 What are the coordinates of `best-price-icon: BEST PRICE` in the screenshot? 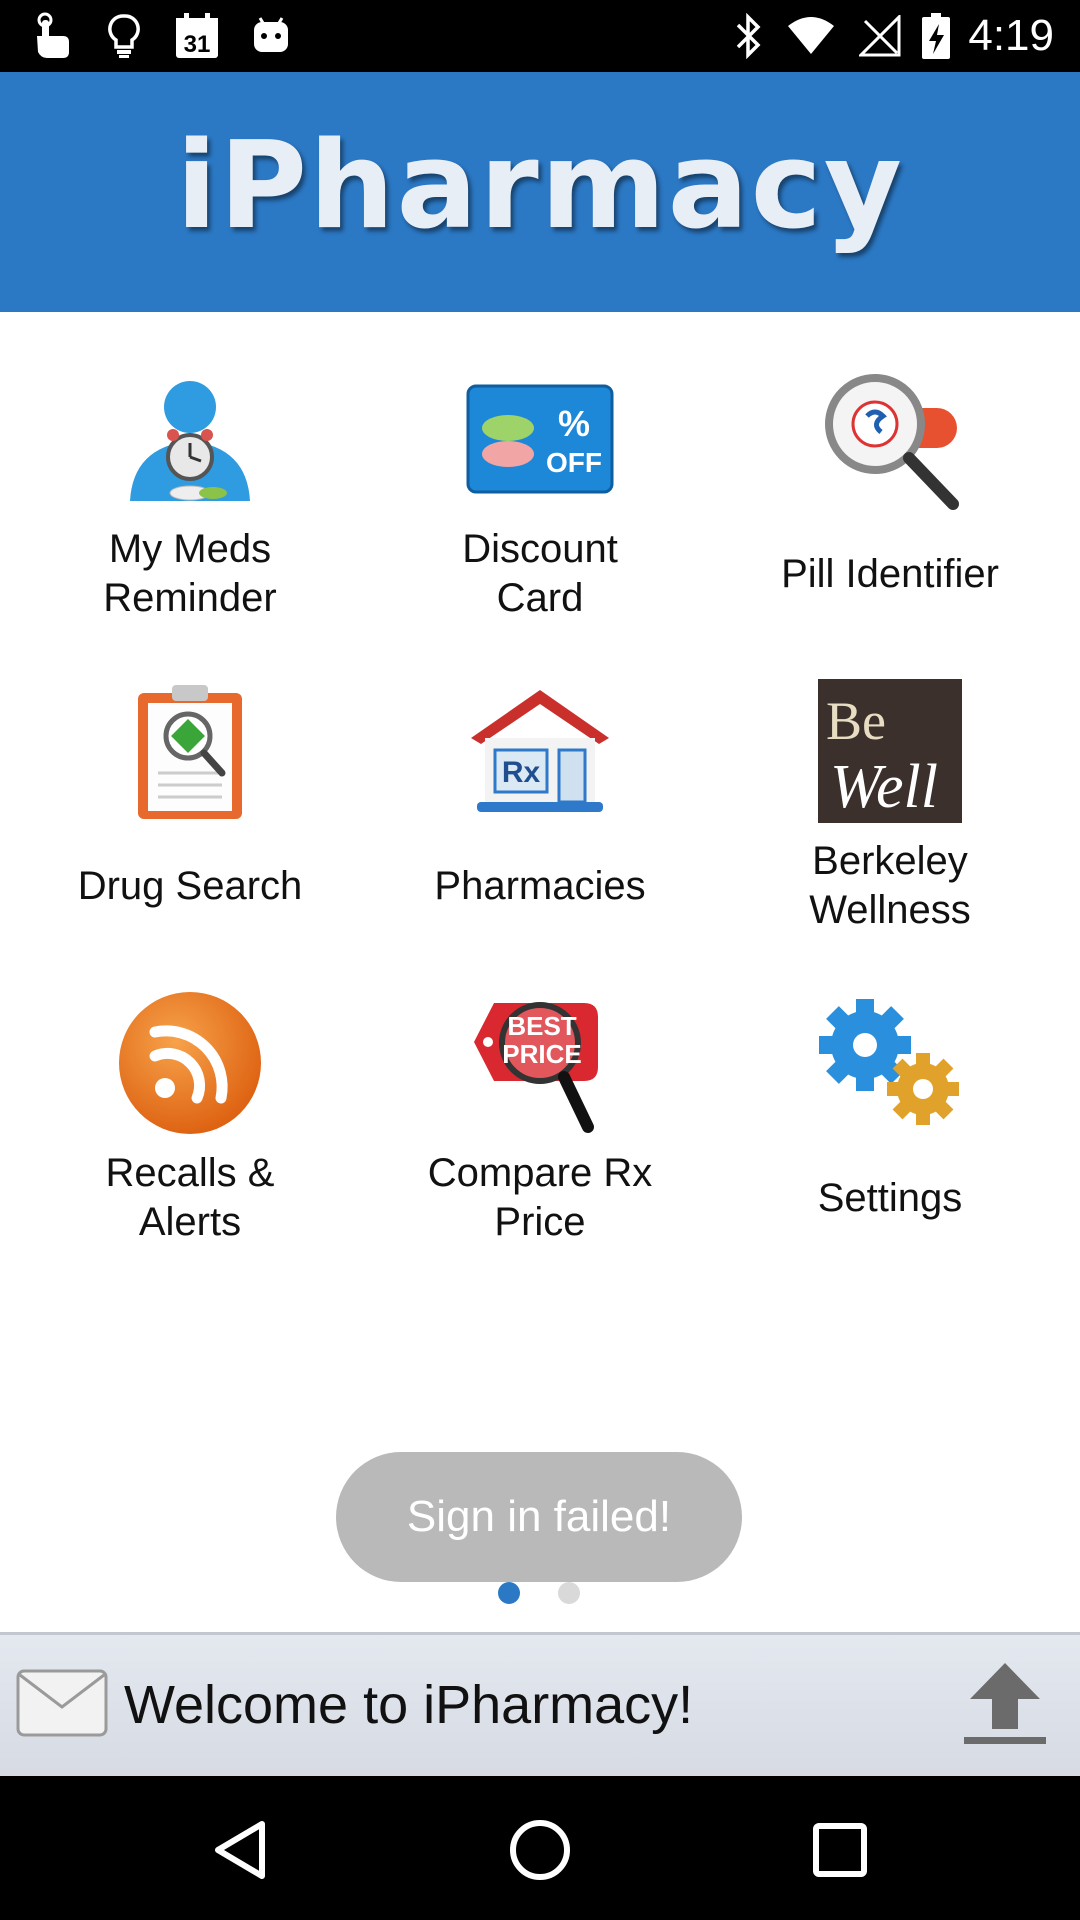 It's located at (540, 1063).